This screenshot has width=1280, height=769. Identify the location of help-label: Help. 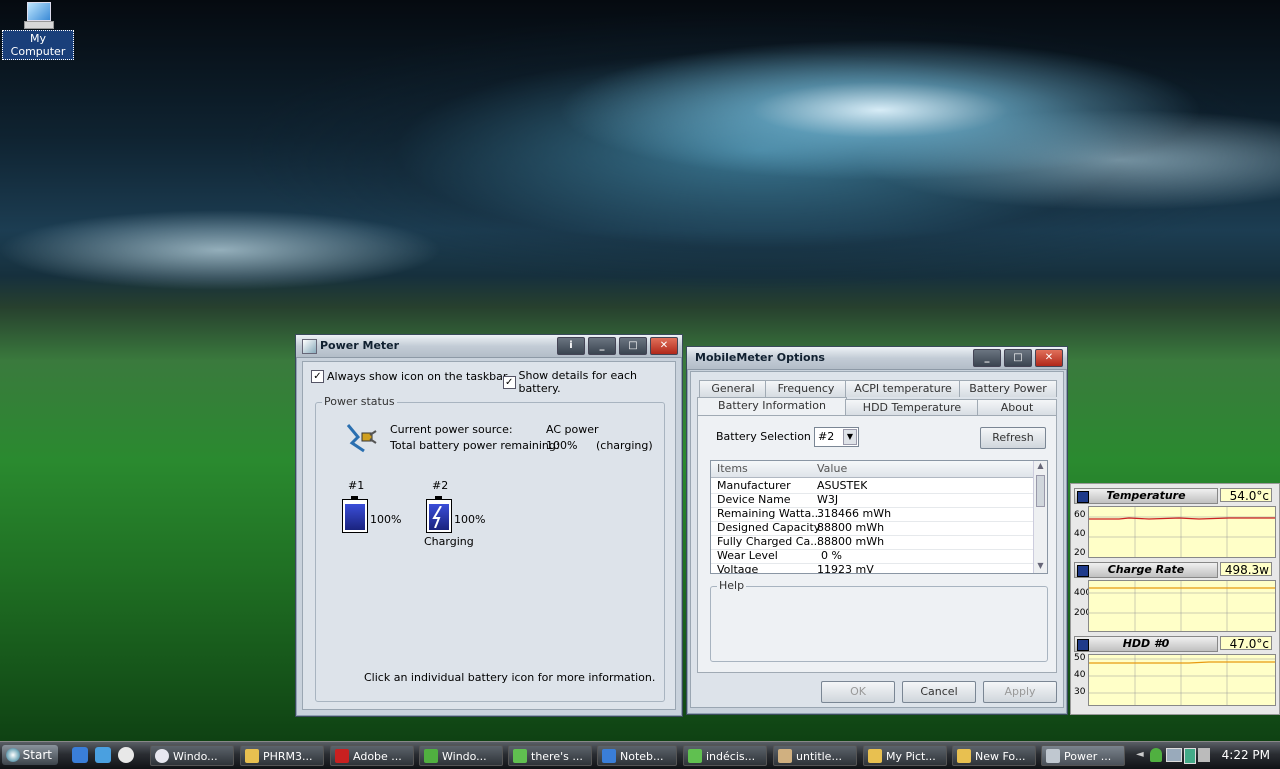
(732, 585).